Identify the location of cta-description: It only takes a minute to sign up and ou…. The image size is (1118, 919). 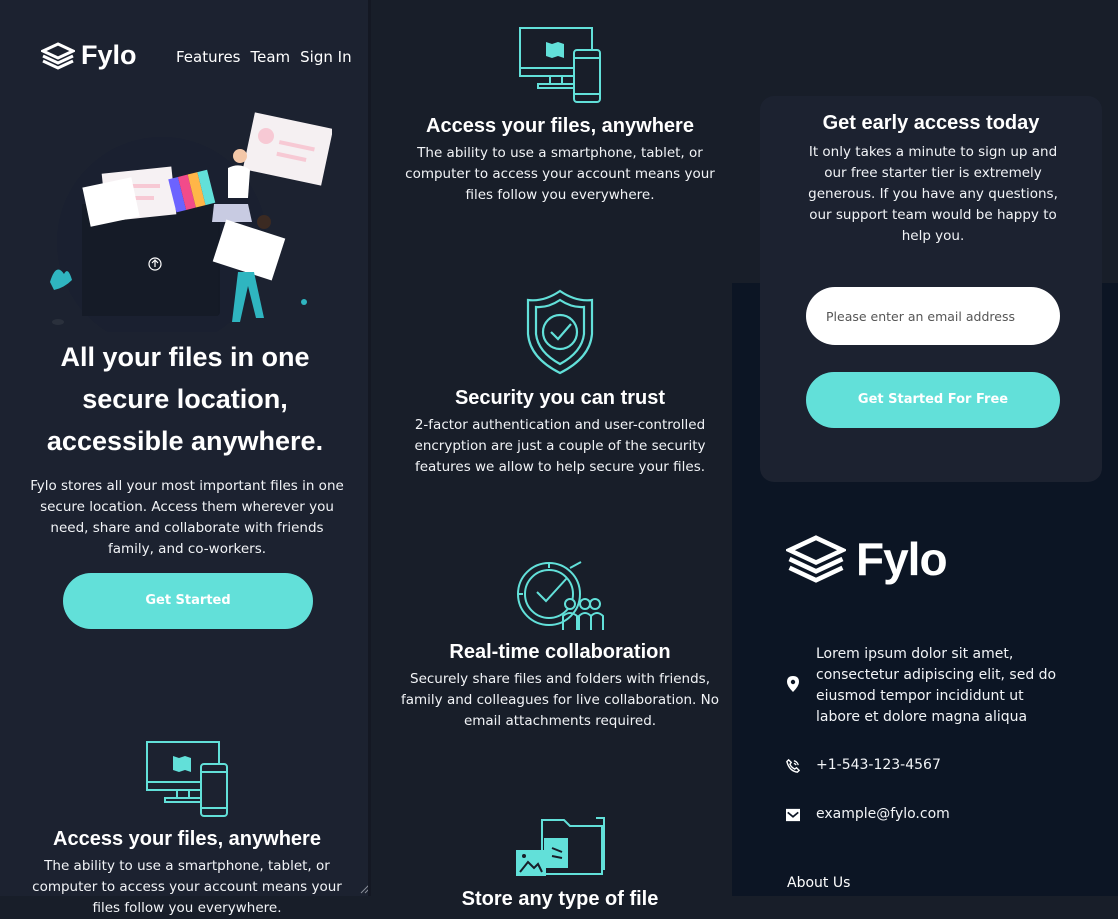
(933, 194).